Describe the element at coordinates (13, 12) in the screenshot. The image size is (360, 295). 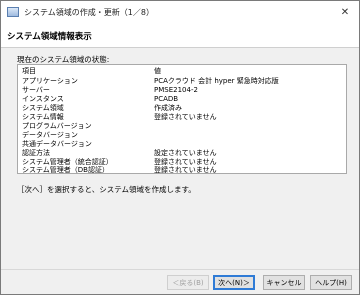
I see `app-window-icon` at that location.